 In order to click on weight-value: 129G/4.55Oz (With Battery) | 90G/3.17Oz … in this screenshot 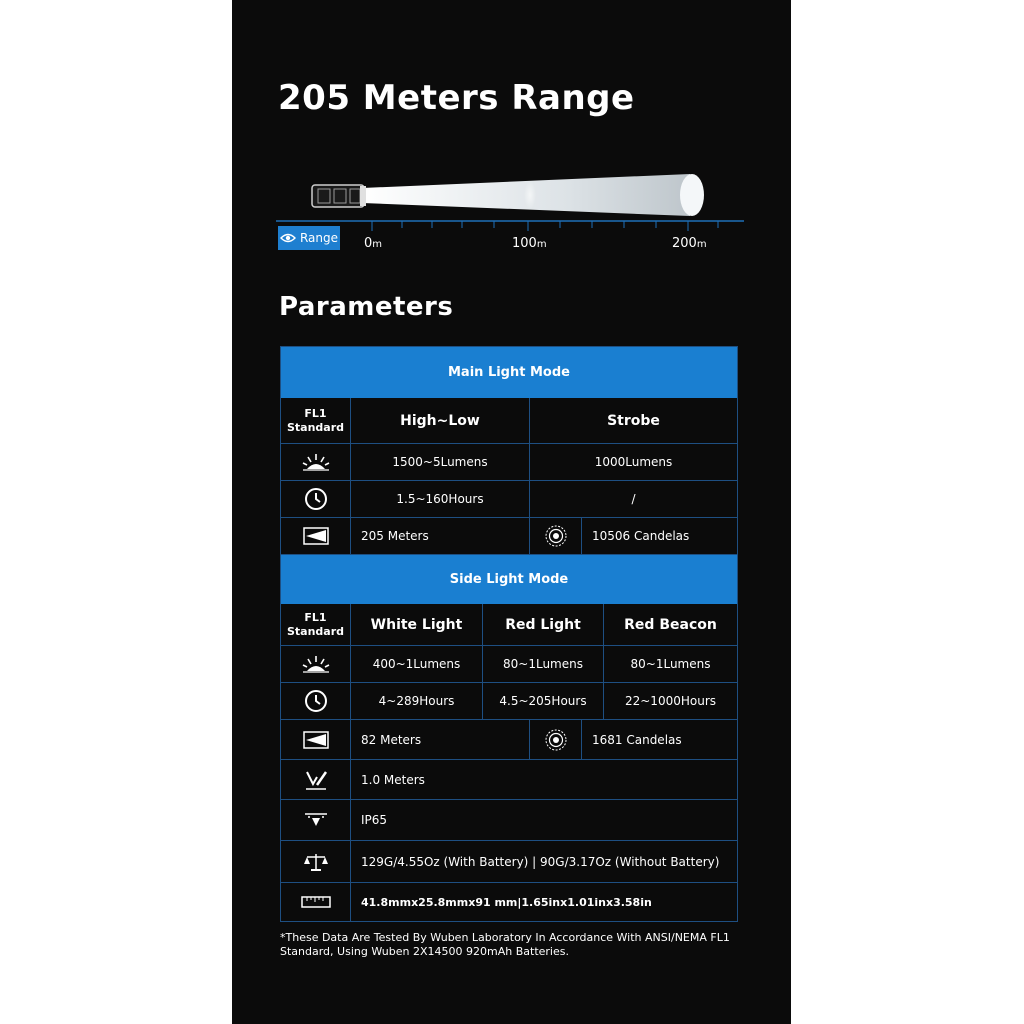, I will do `click(544, 862)`.